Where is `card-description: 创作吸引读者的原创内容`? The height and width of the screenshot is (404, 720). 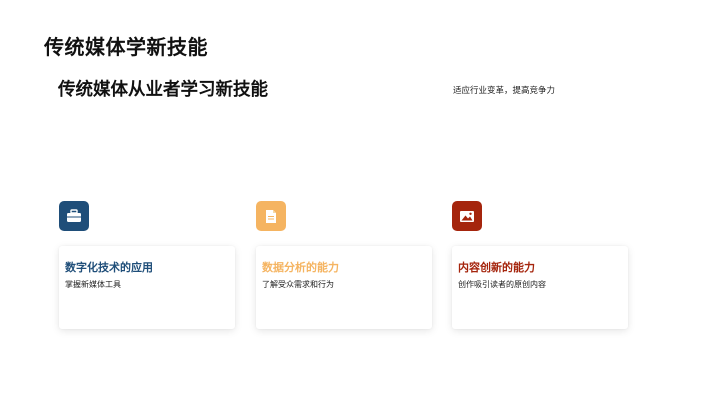
card-description: 创作吸引读者的原创内容 is located at coordinates (502, 284).